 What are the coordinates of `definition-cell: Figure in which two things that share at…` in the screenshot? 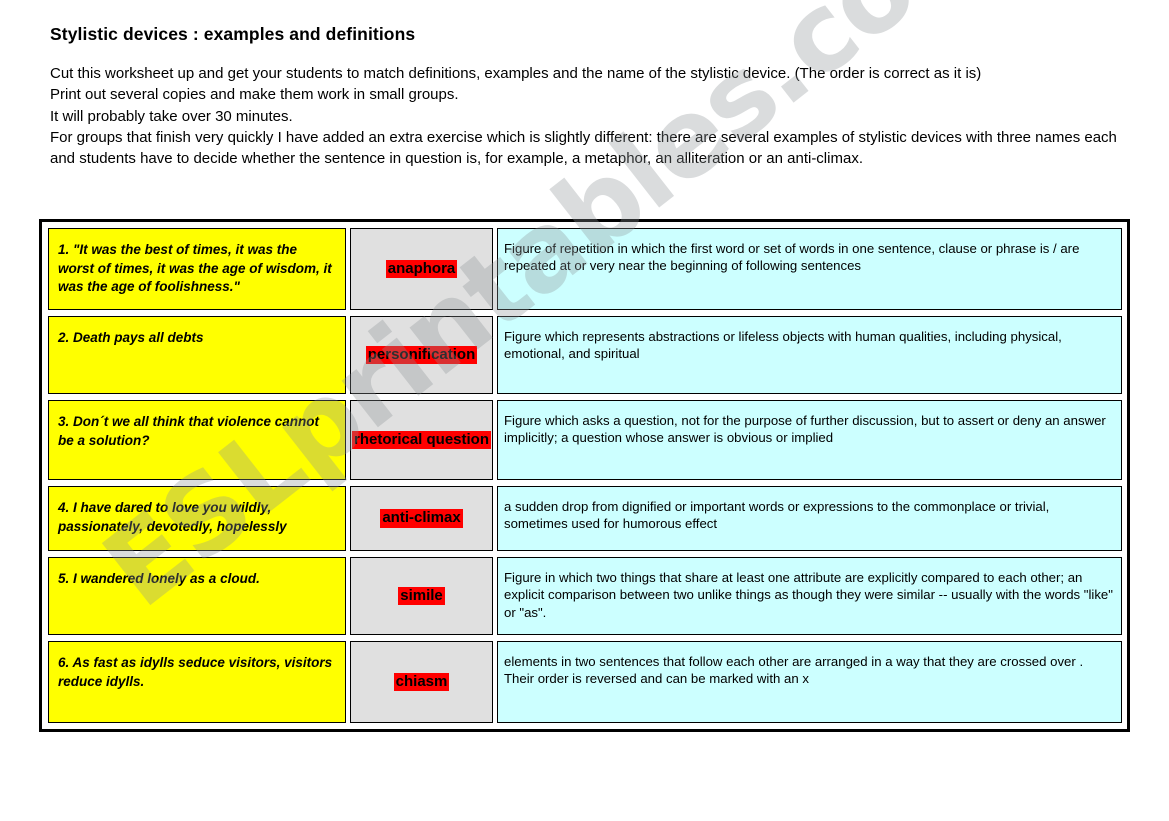 It's located at (809, 596).